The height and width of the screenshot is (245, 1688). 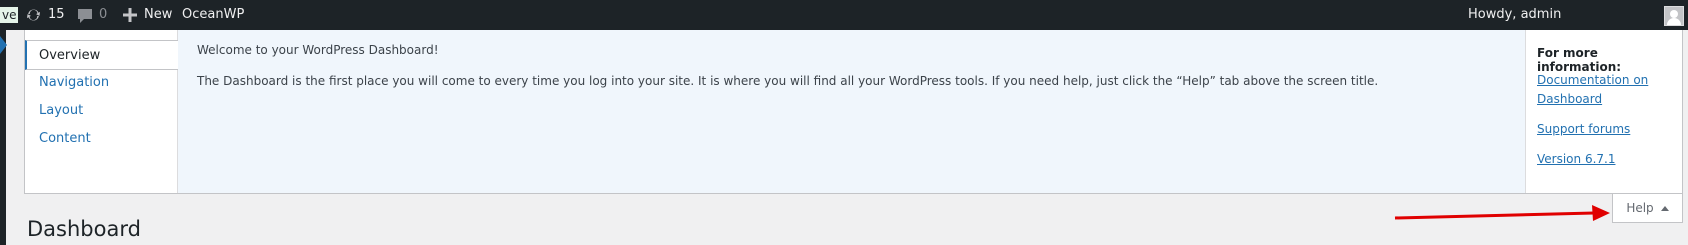 I want to click on documentation-link-line1: Documentation on, so click(x=1592, y=80).